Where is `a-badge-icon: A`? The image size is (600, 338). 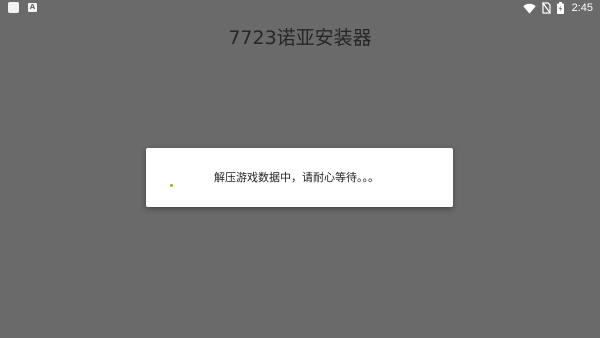
a-badge-icon: A is located at coordinates (32, 7).